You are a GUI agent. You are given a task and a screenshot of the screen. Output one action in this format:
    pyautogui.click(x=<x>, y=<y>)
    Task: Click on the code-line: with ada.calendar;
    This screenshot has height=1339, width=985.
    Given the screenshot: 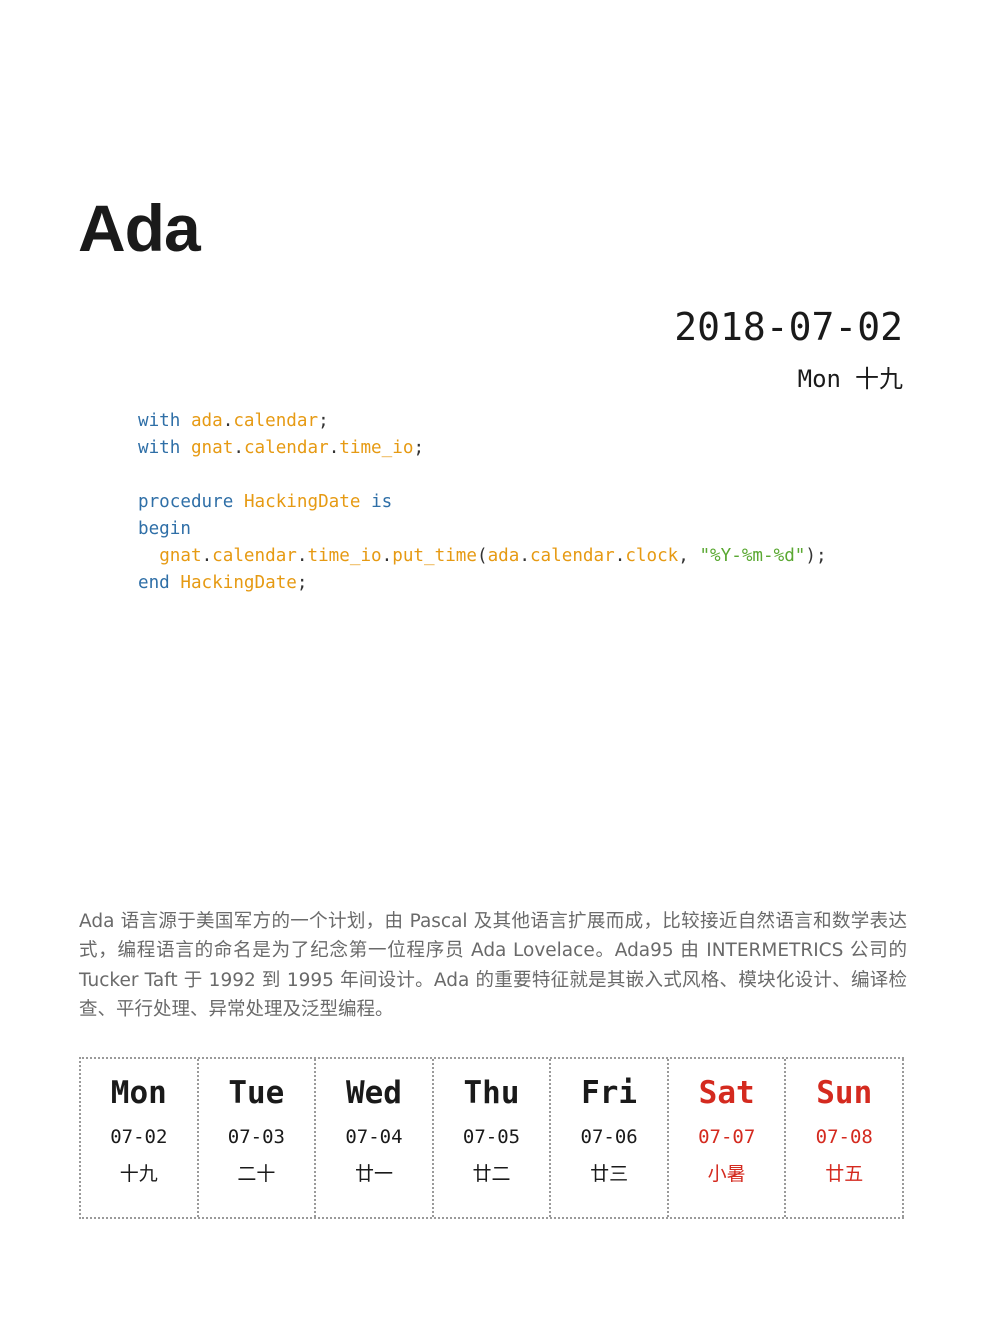 What is the action you would take?
    pyautogui.click(x=482, y=421)
    